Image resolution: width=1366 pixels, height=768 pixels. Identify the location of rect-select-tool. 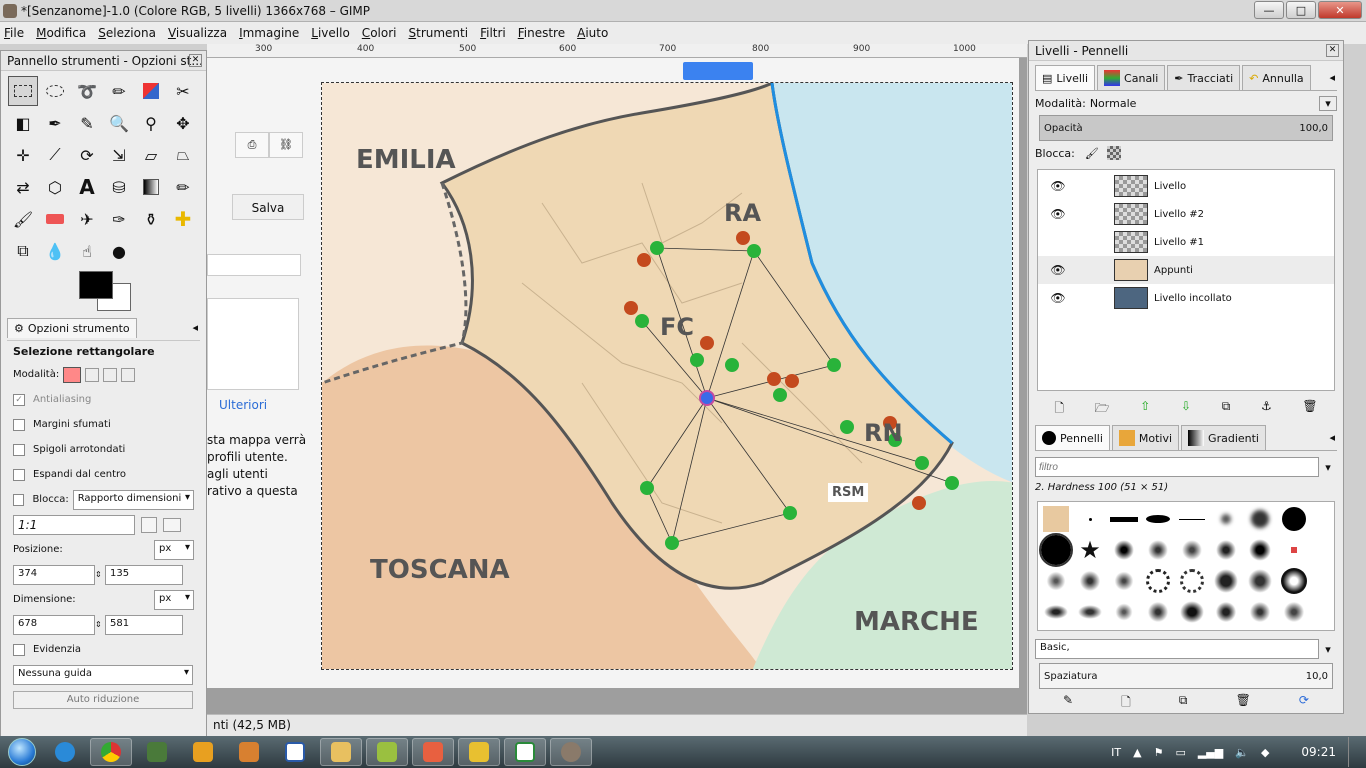
(23, 91).